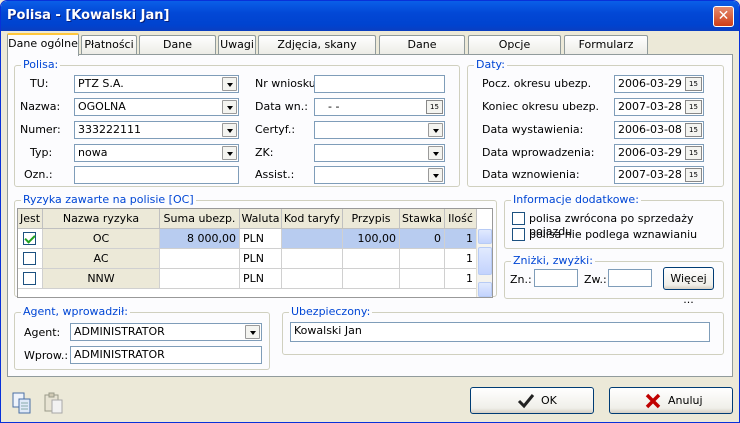 The width and height of the screenshot is (740, 423). What do you see at coordinates (422, 219) in the screenshot?
I see `col-header-stawka: Stawka` at bounding box center [422, 219].